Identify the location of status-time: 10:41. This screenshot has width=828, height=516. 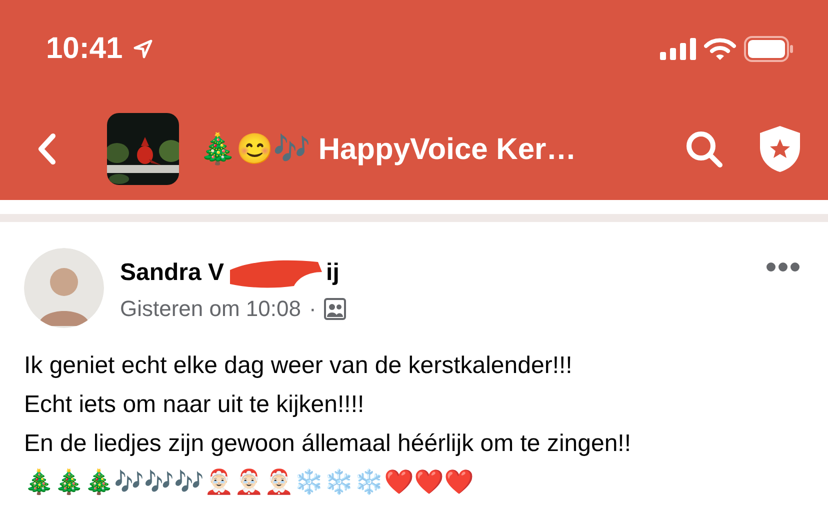
(84, 49).